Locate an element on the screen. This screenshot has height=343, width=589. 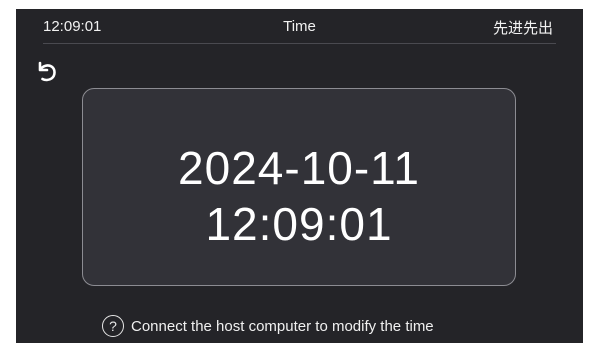
back-arrow-icon is located at coordinates (47, 71).